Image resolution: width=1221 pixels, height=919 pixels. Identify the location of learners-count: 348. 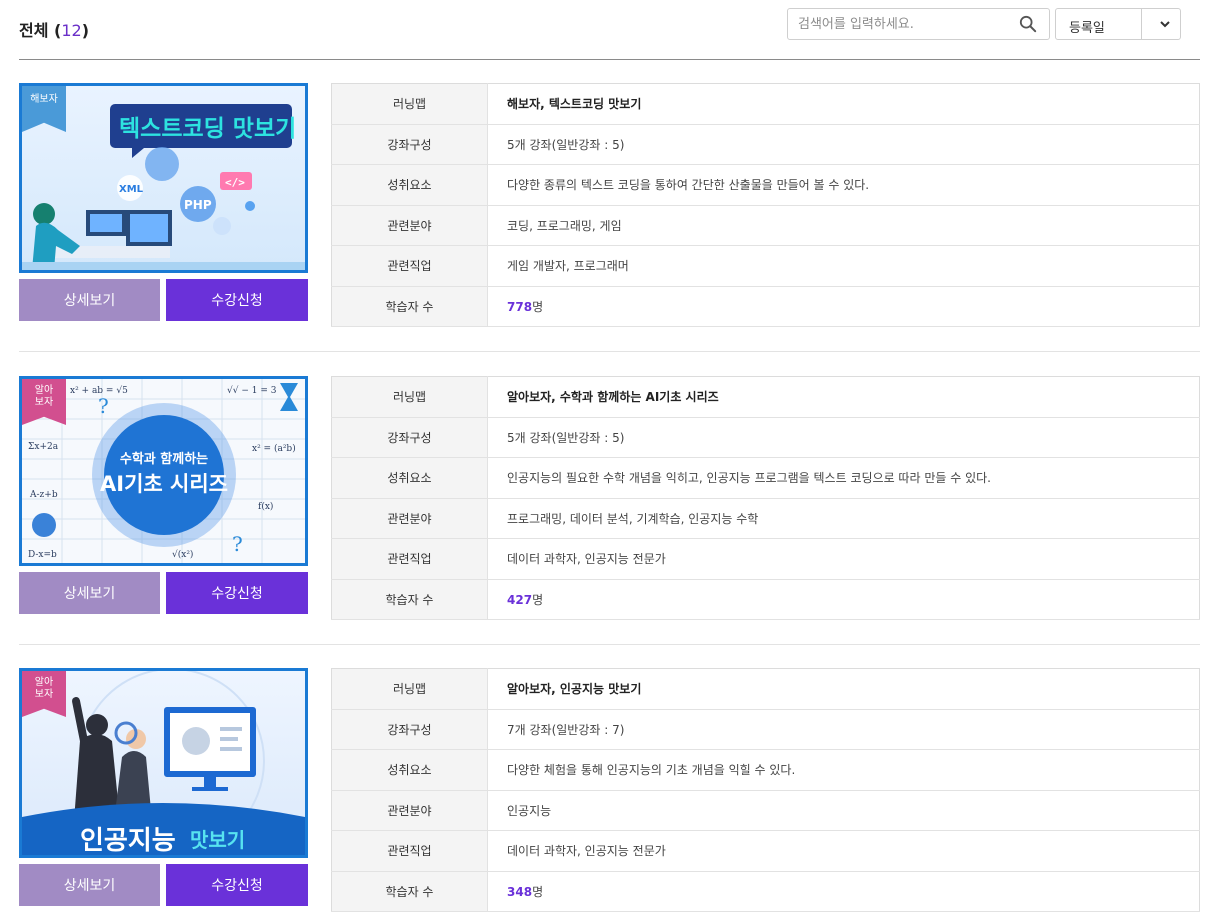
(520, 891).